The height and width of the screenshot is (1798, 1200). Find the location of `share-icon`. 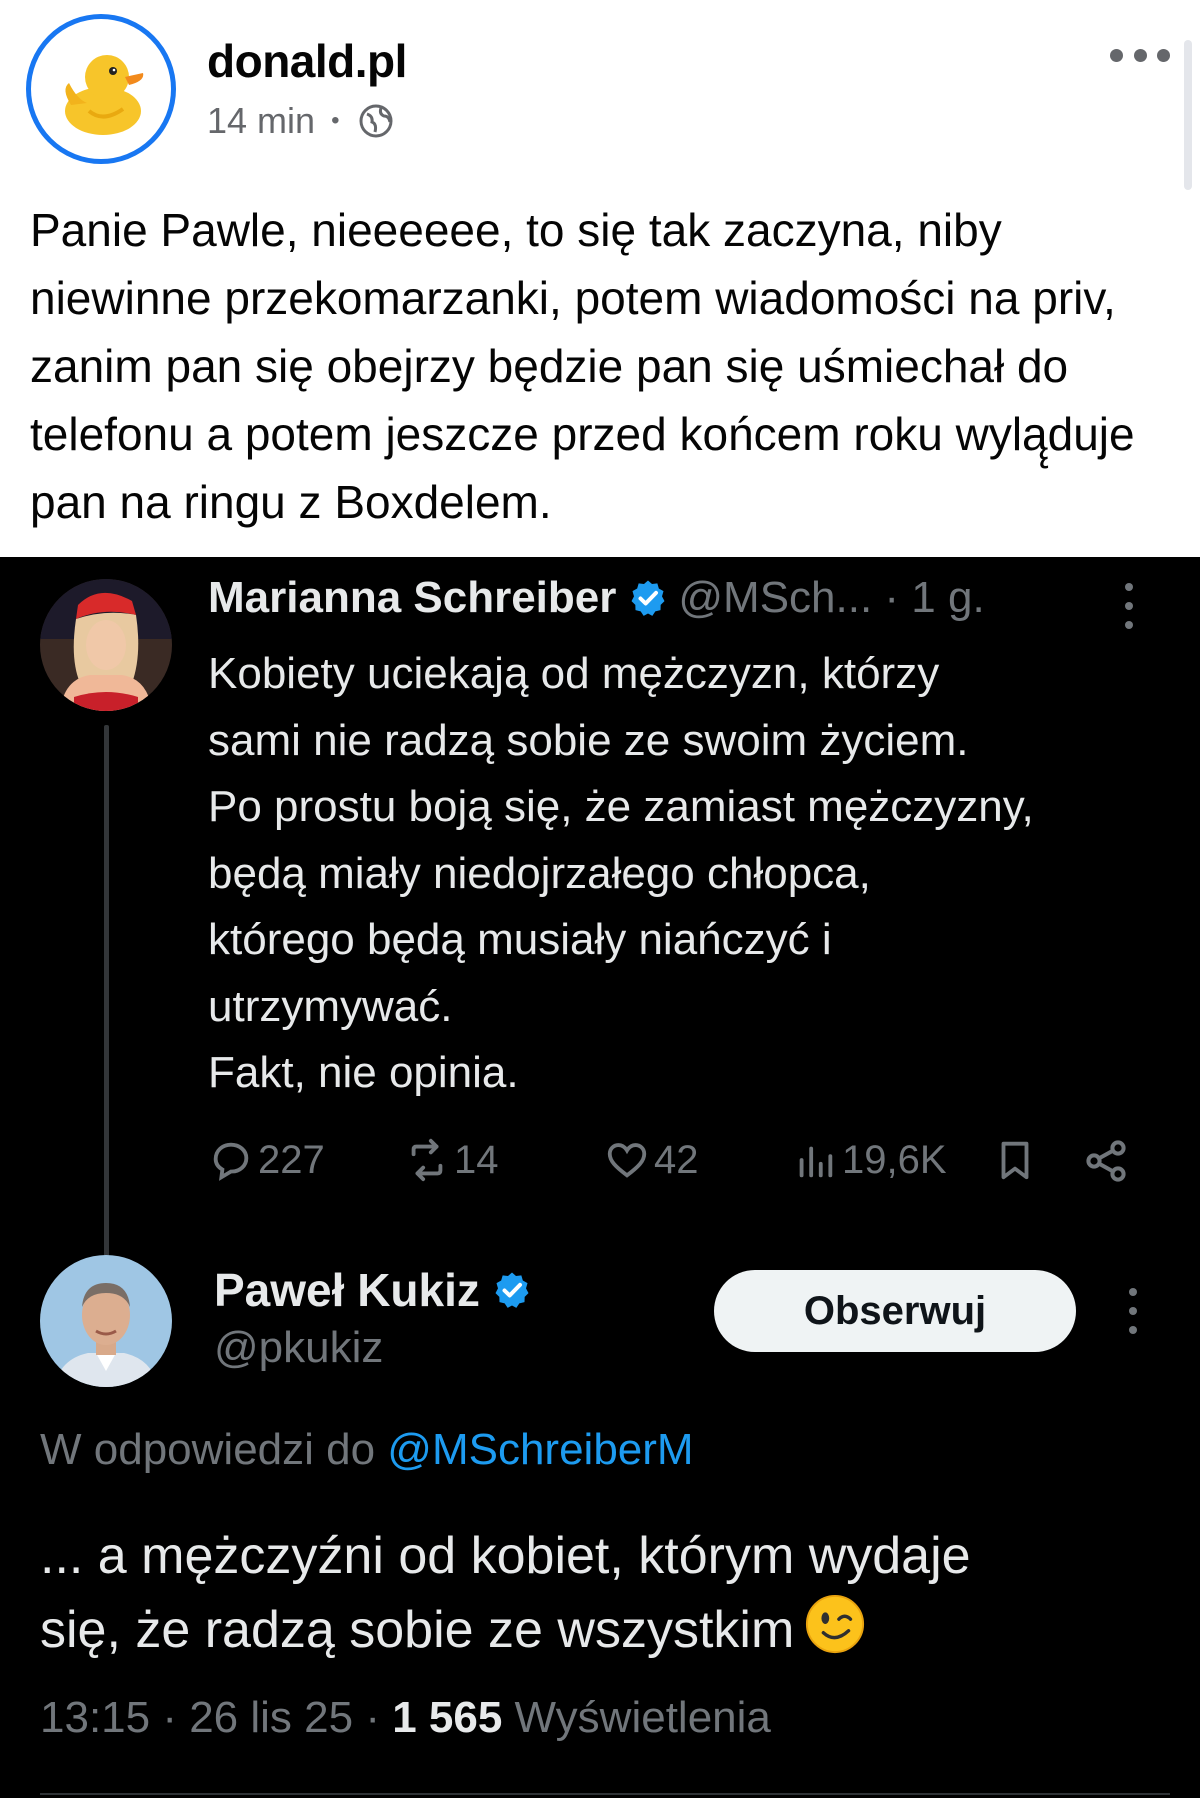

share-icon is located at coordinates (1106, 1161).